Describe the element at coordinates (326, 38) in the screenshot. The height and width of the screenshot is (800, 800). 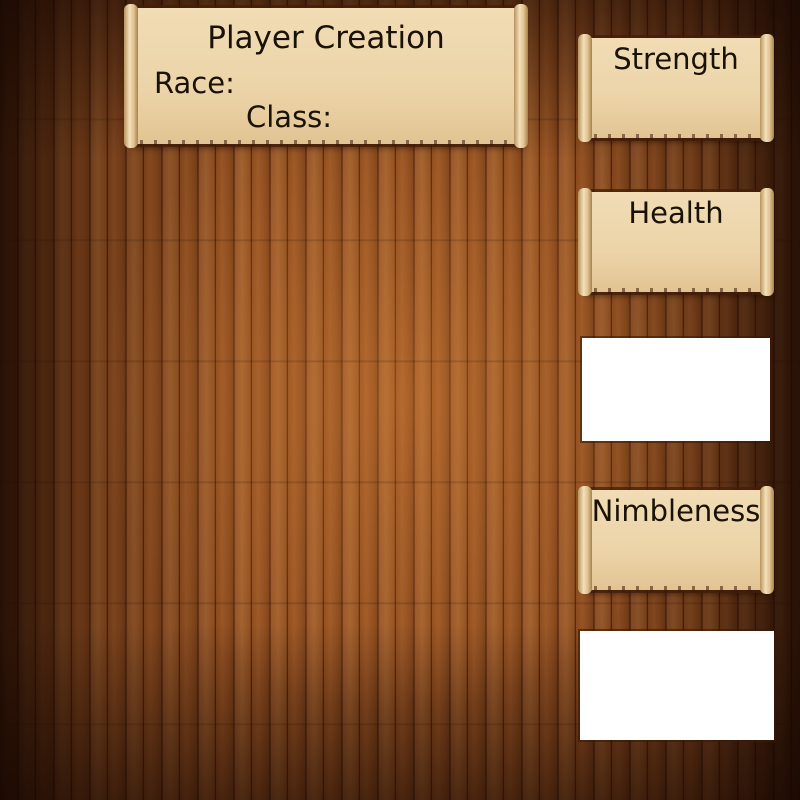
I see `page-title: Player Creation` at that location.